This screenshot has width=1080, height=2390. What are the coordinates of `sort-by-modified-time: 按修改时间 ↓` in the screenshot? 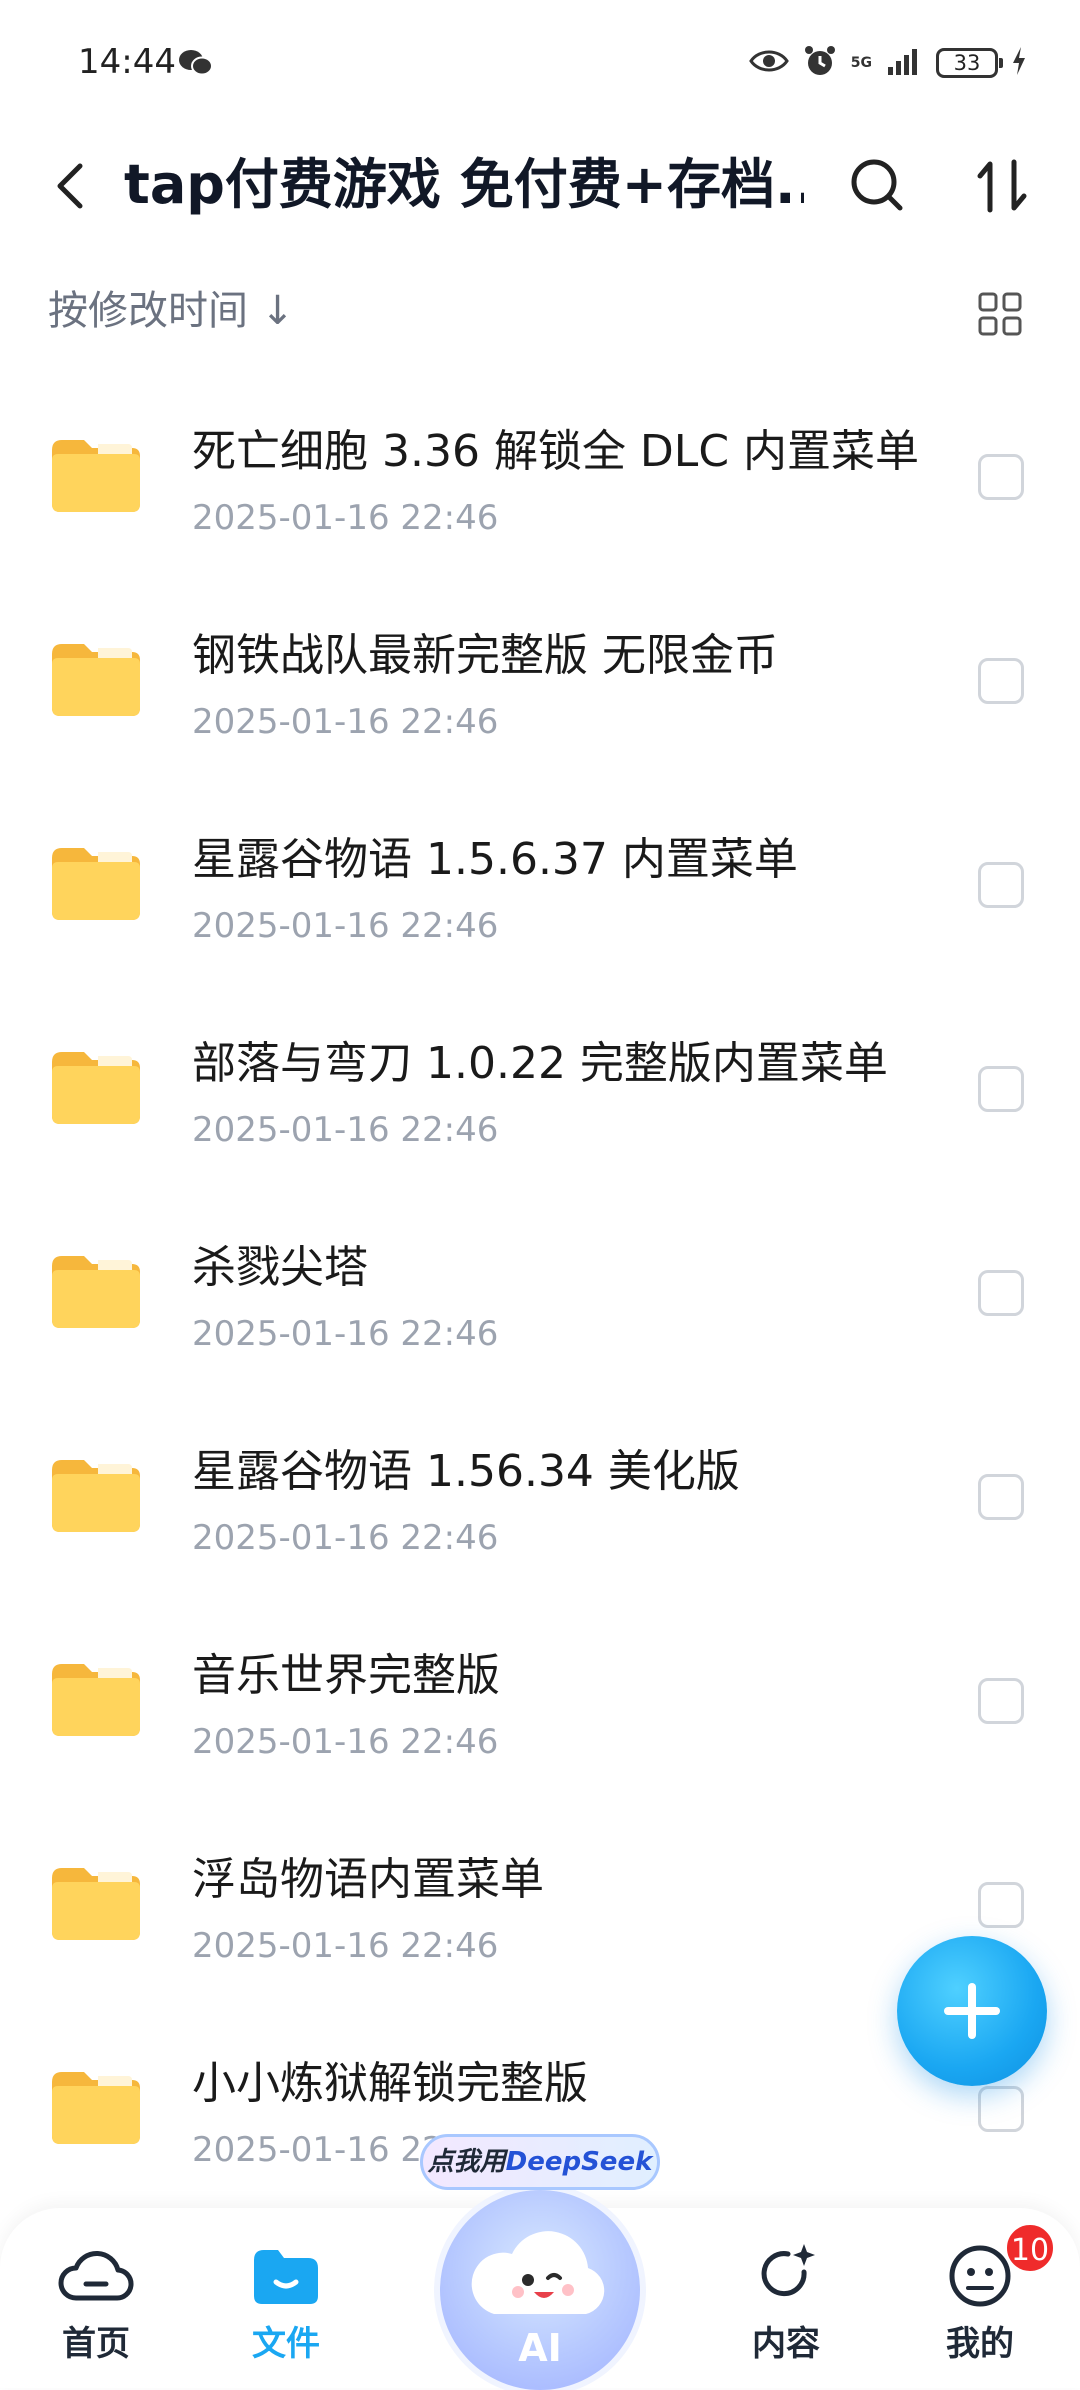 It's located at (171, 311).